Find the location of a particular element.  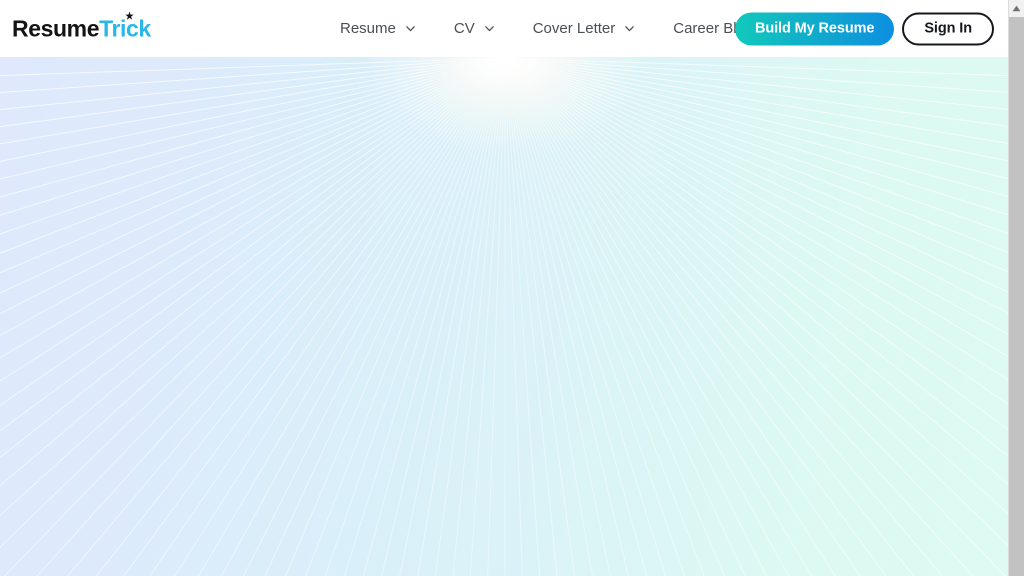

scroll-up-arrow-icon is located at coordinates (1016, 8).